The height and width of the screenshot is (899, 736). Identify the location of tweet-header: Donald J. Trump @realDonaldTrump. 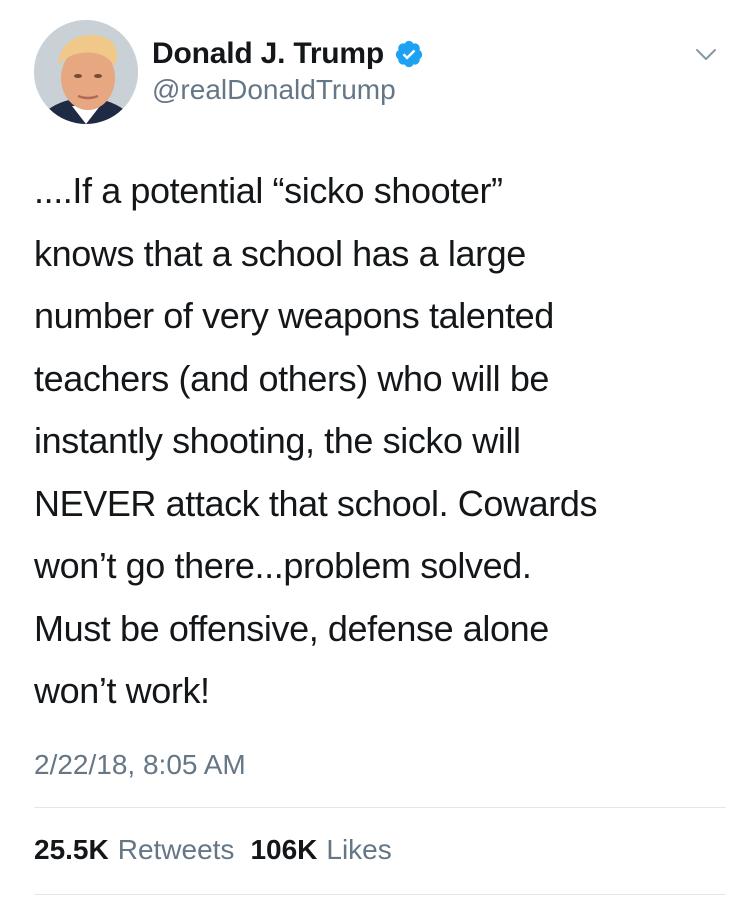
(375, 72).